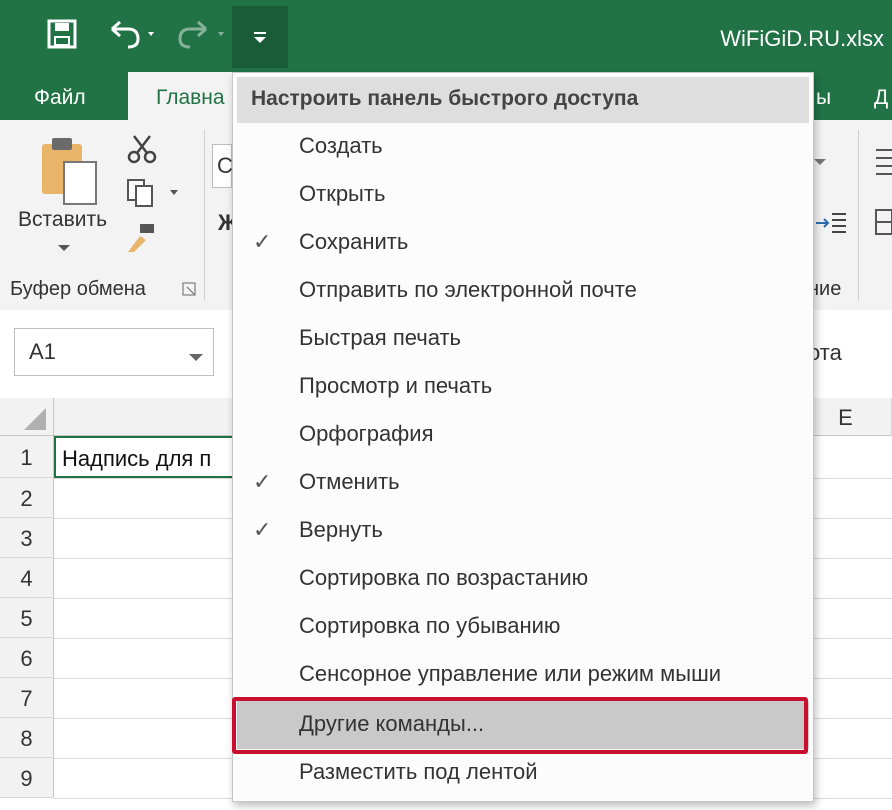 This screenshot has width=892, height=810. I want to click on paste-label: Вставить, so click(62, 220).